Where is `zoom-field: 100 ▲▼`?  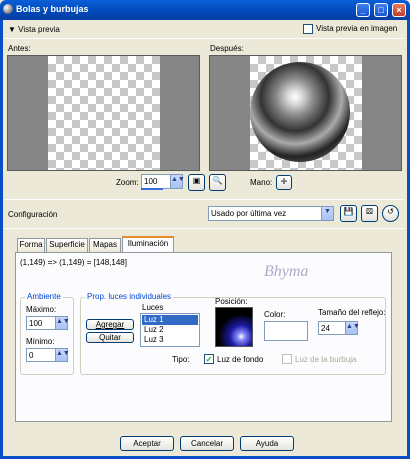
zoom-field: 100 ▲▼ is located at coordinates (163, 181).